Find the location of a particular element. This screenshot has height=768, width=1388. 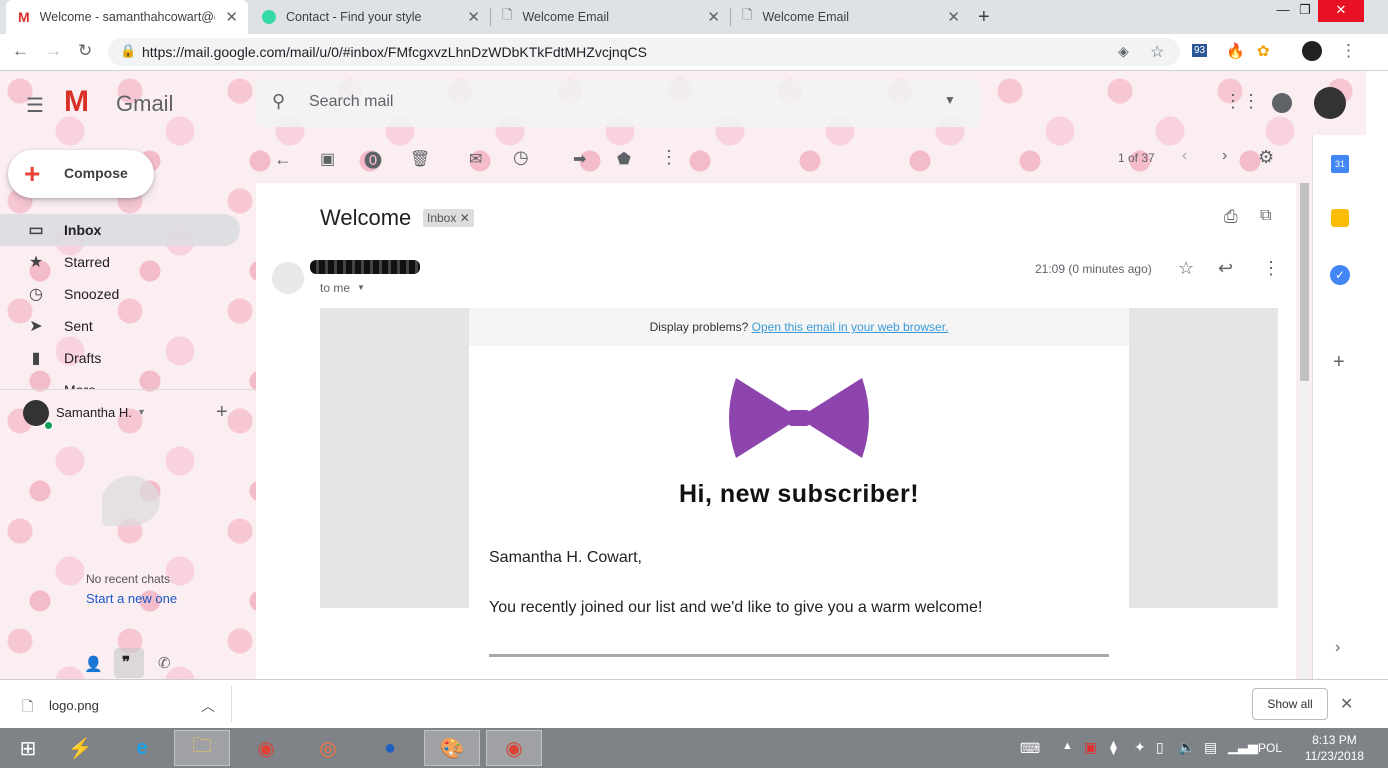

label-icon: ⬟ is located at coordinates (624, 159).